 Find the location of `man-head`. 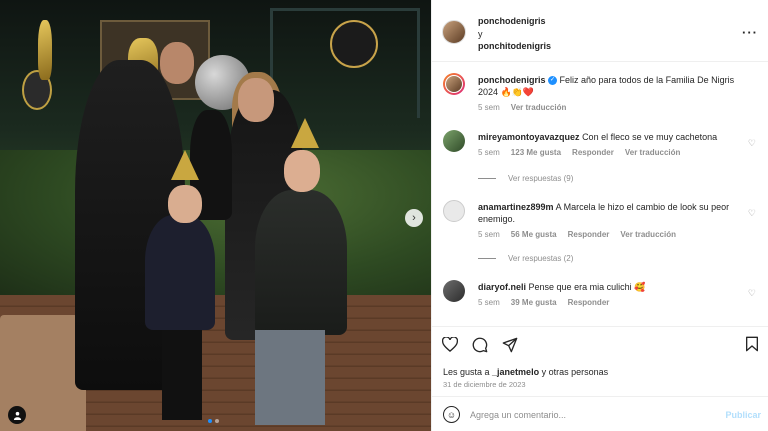

man-head is located at coordinates (177, 63).